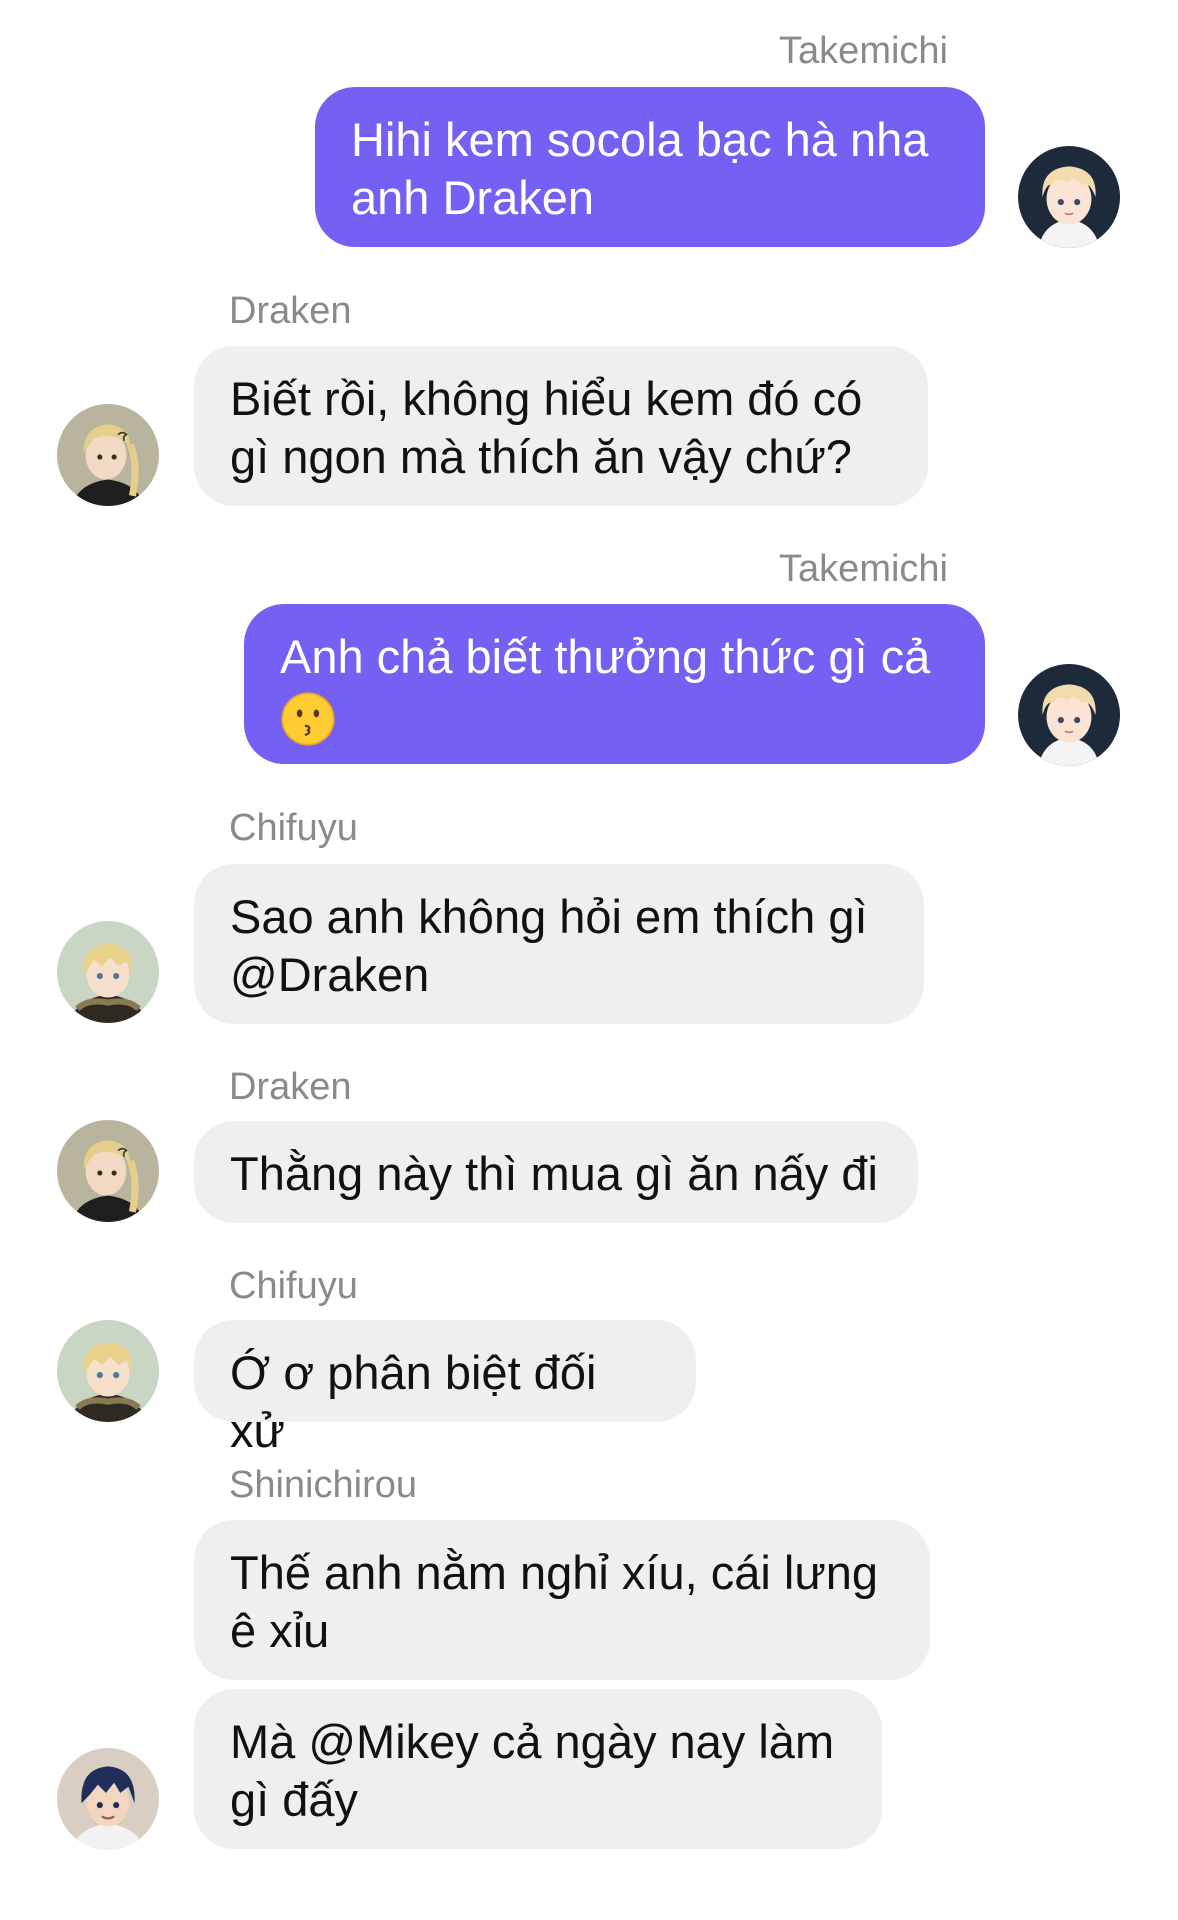 The height and width of the screenshot is (1920, 1178). I want to click on message-bubble-incoming: Thế anh nằm nghỉ xíu, cái lưng ê xỉu, so click(562, 1600).